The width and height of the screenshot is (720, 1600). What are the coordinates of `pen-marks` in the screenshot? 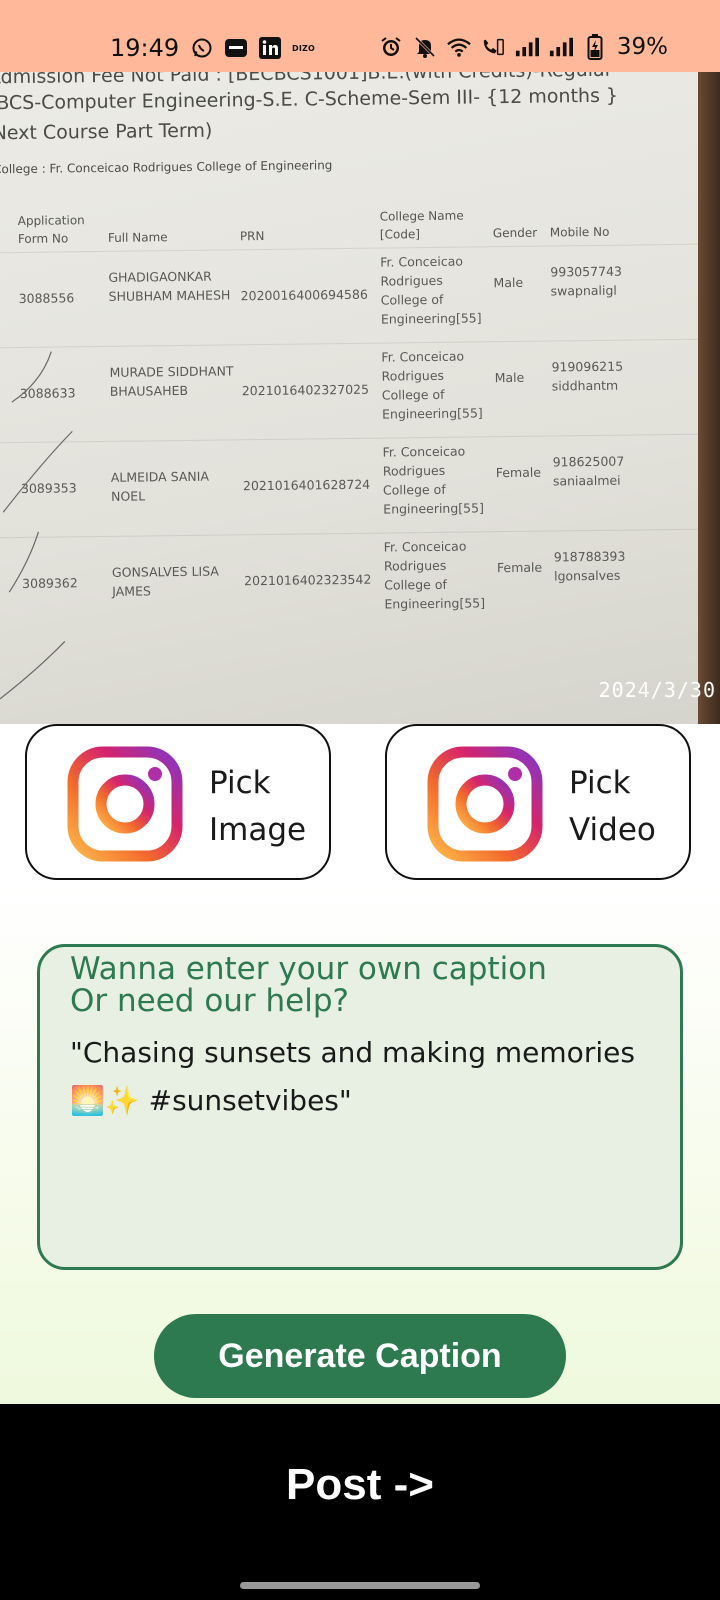 It's located at (36, 527).